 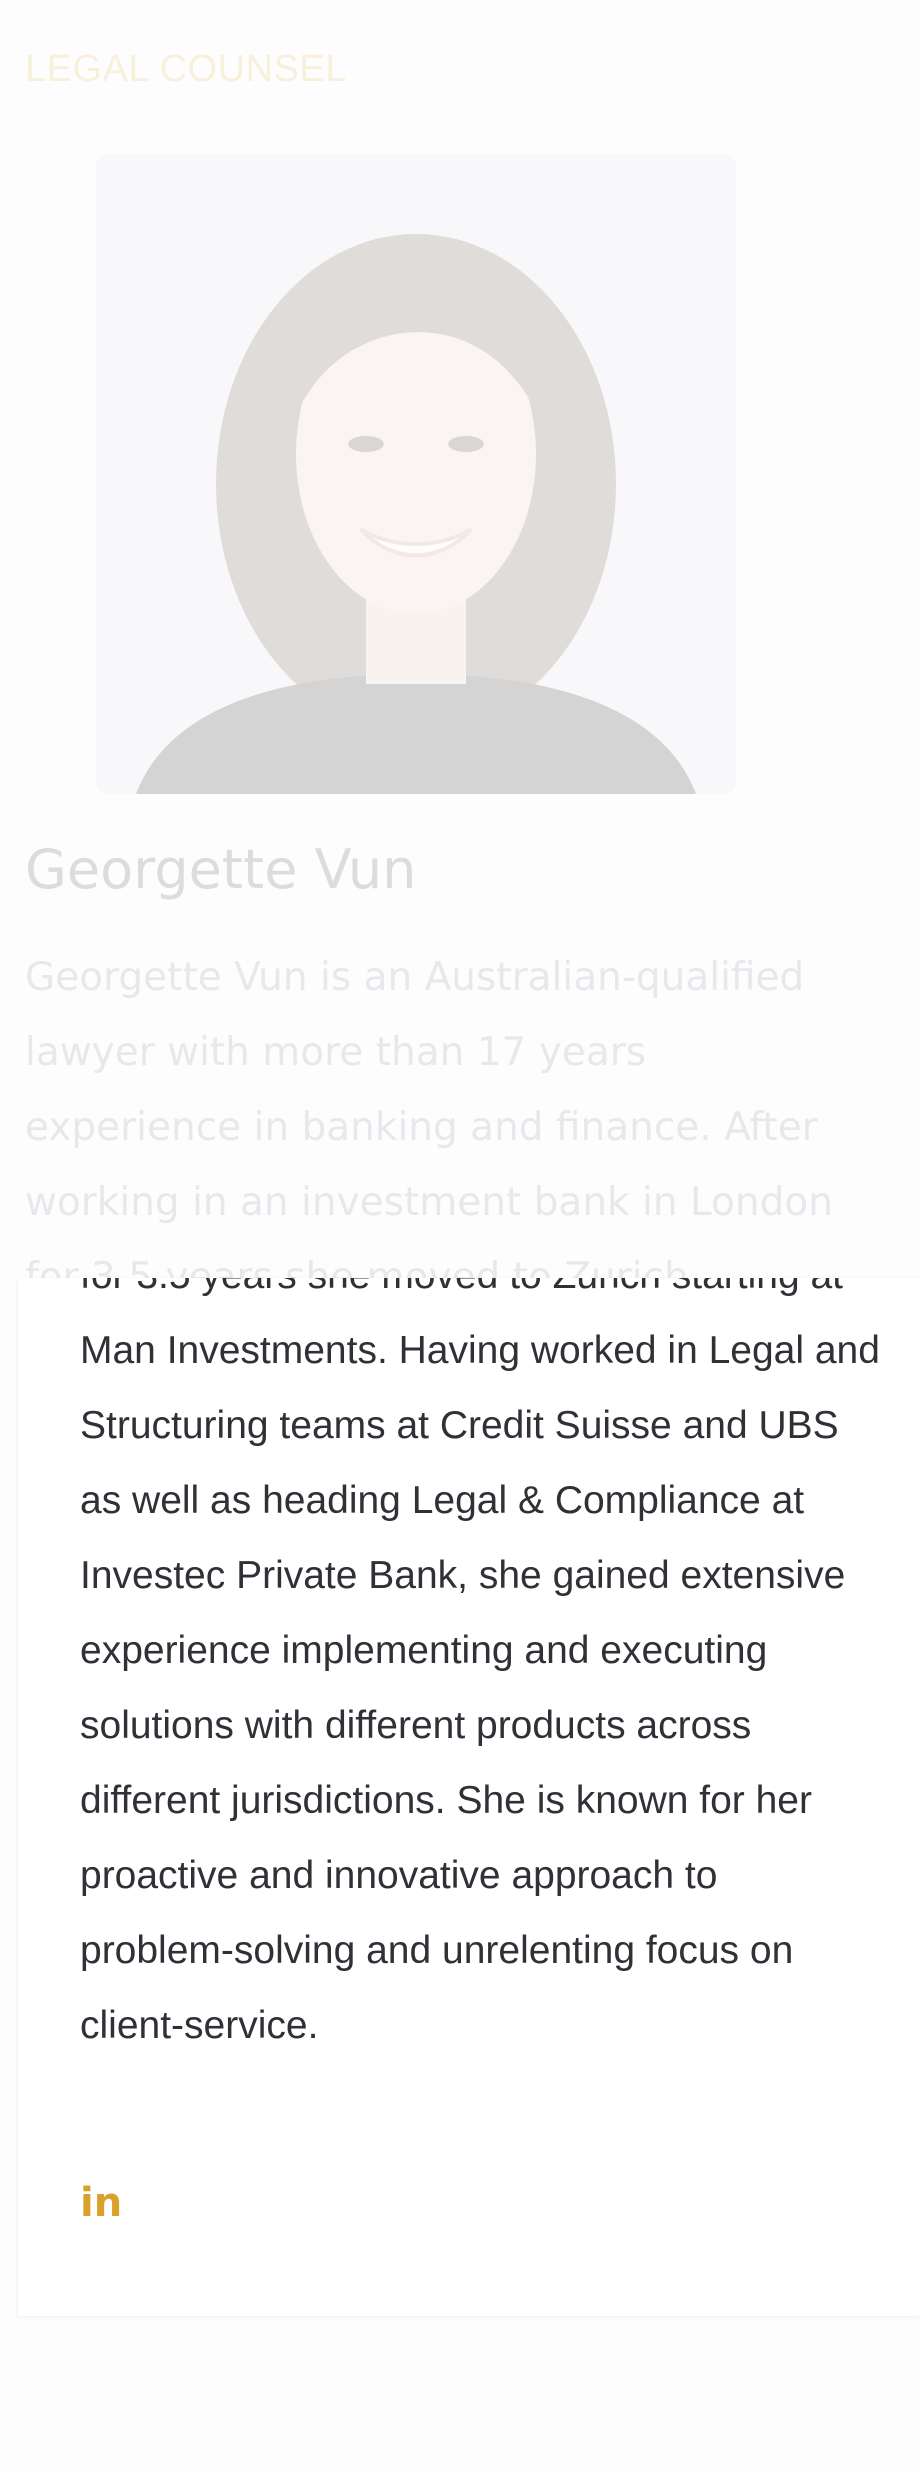 What do you see at coordinates (221, 869) in the screenshot?
I see `person-name: Georgette Vun` at bounding box center [221, 869].